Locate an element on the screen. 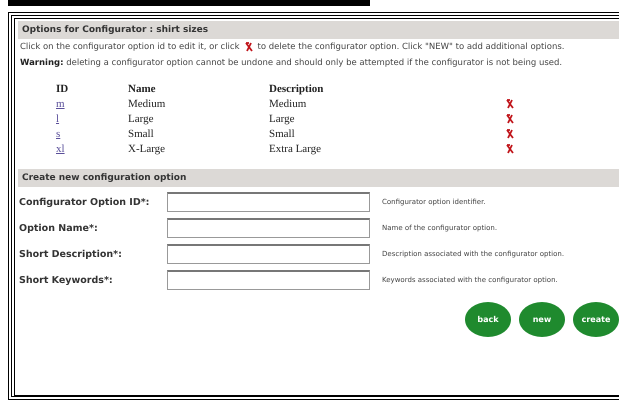  instruction-text: Click on the configurator option id to edit it, or click is located at coordinates (130, 47).